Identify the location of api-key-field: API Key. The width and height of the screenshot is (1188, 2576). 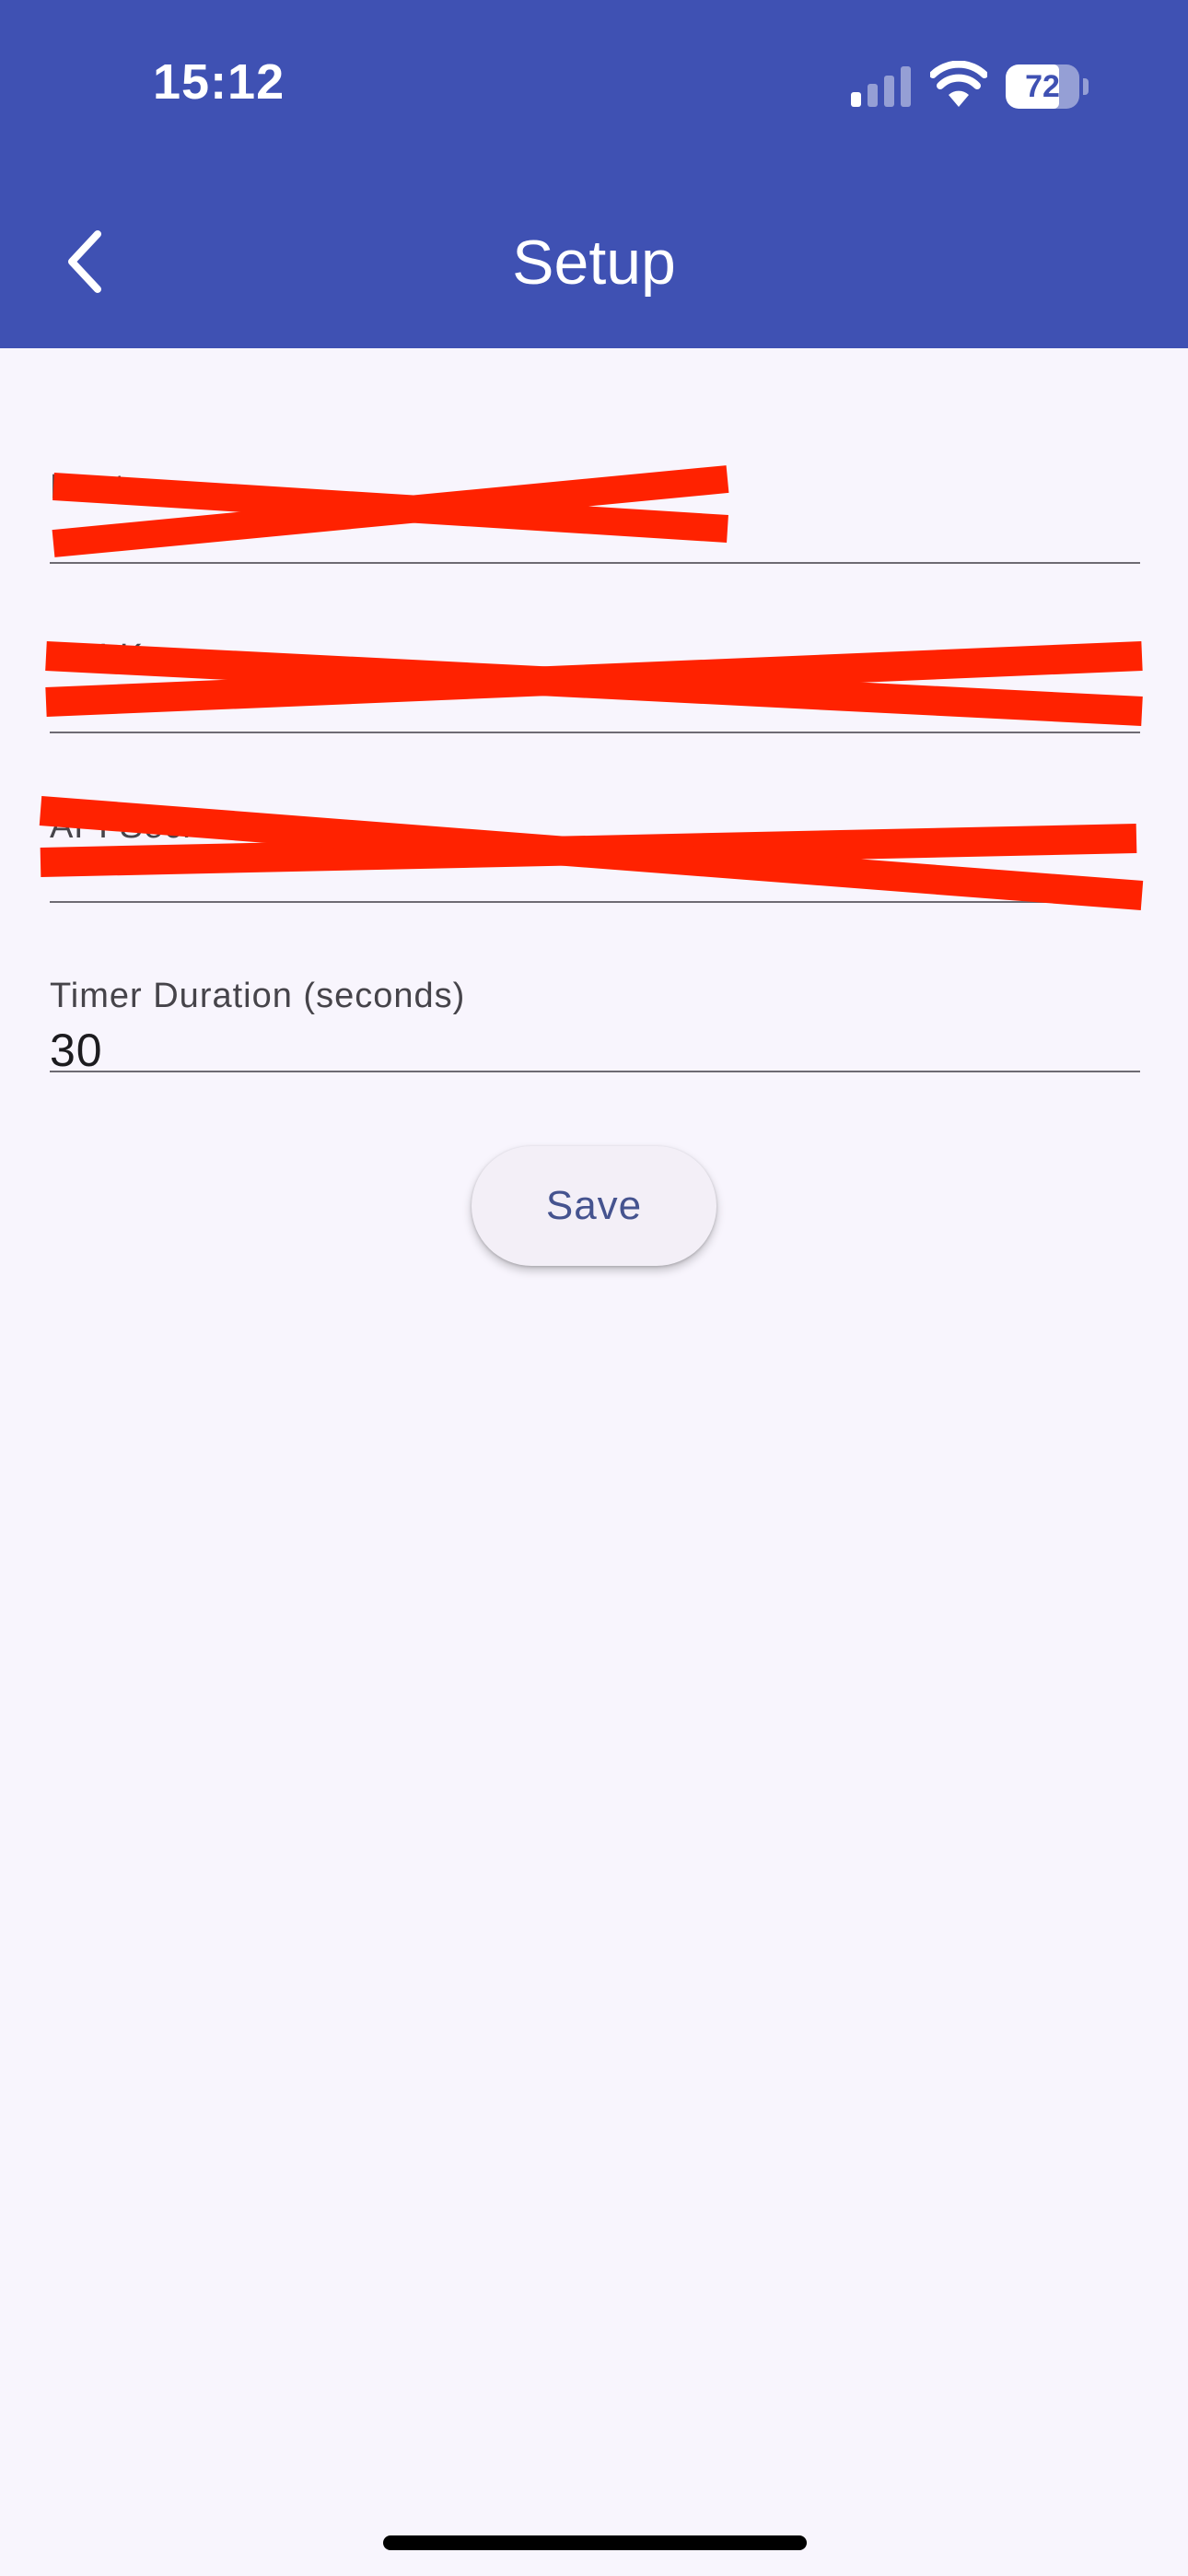
(595, 651).